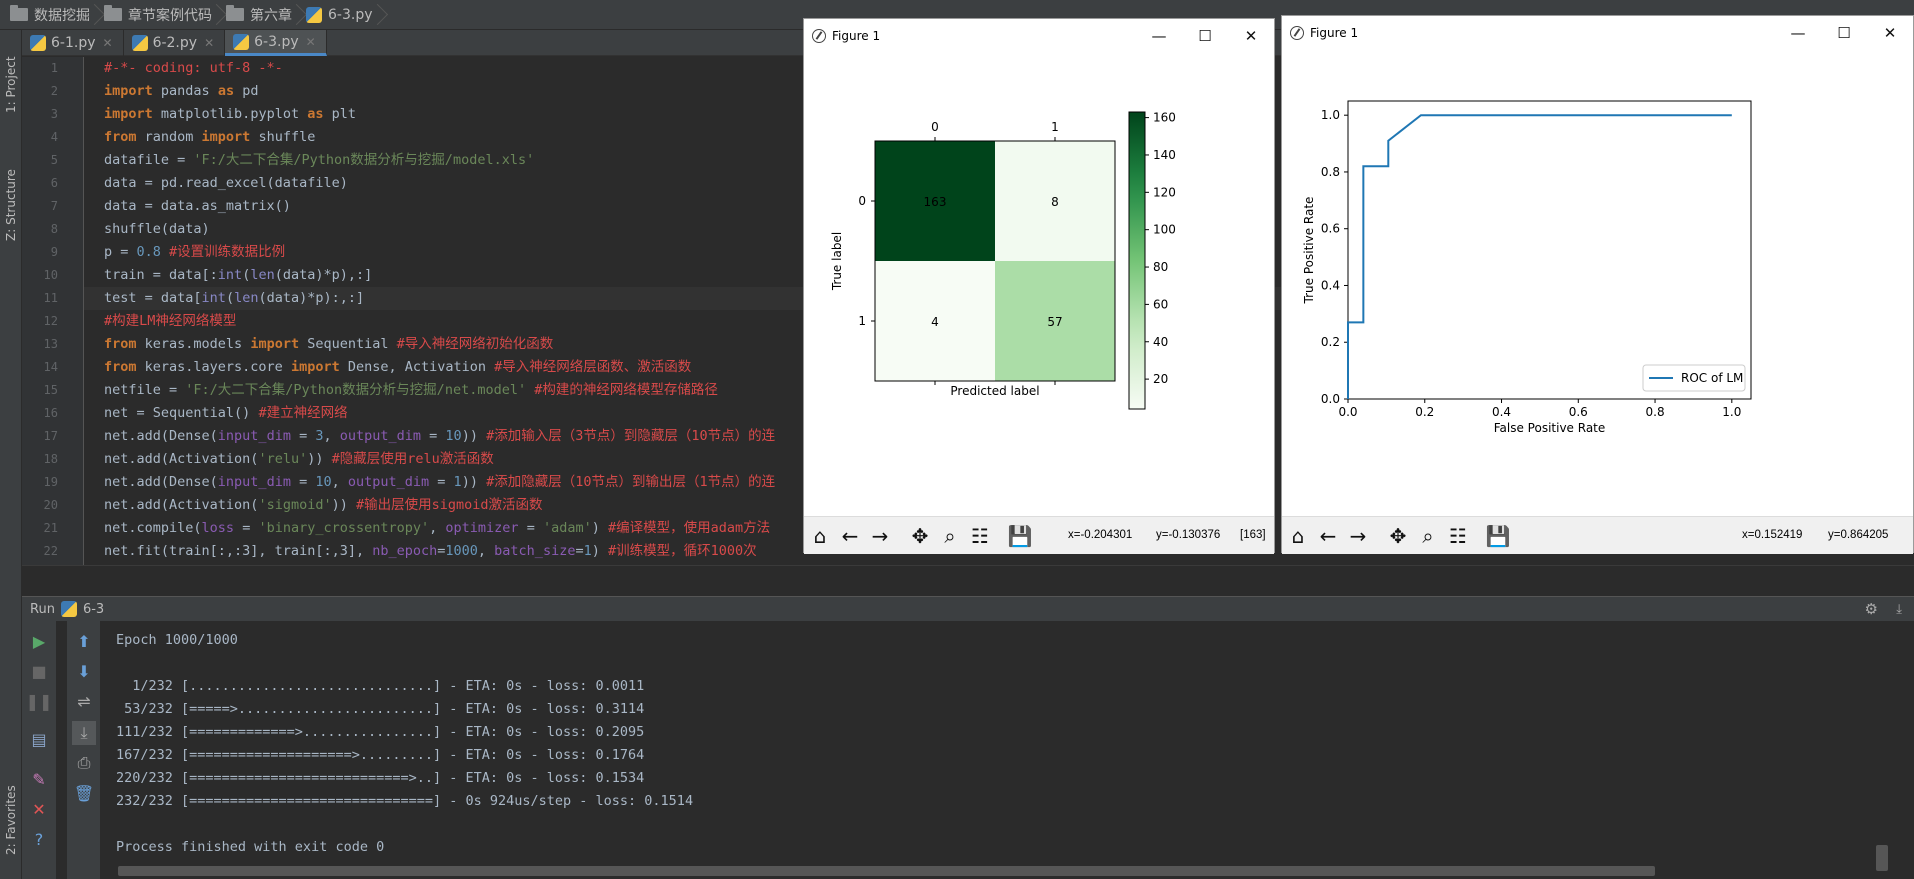 This screenshot has width=1914, height=879. I want to click on run-config-name: 6-3, so click(93, 609).